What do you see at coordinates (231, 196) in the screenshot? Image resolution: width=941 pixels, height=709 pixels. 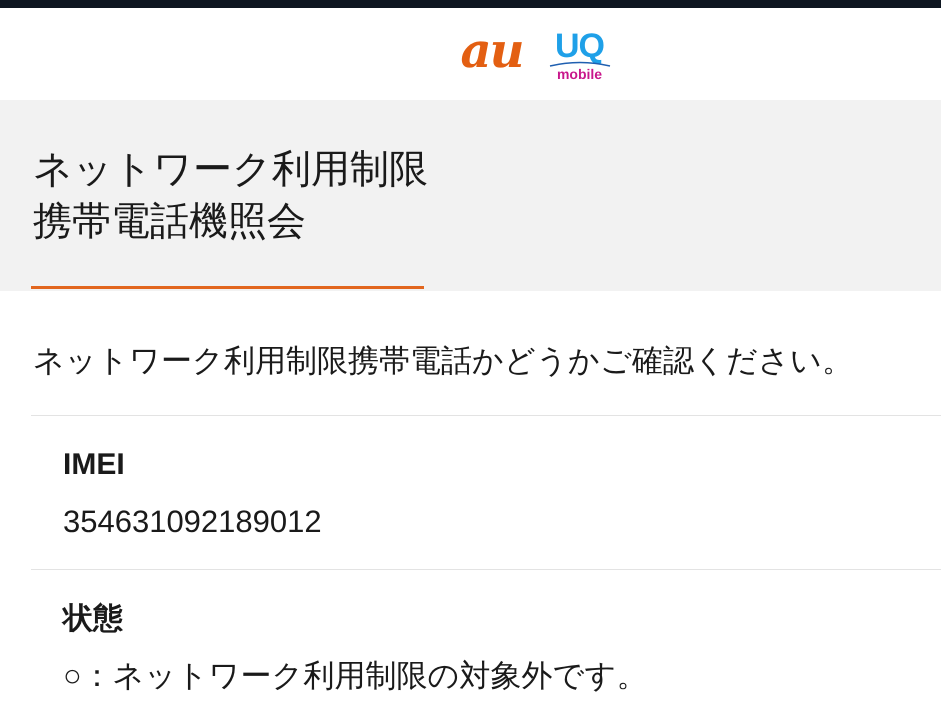 I see `page-title: ネットワーク利用制限 携帯電話機照会` at bounding box center [231, 196].